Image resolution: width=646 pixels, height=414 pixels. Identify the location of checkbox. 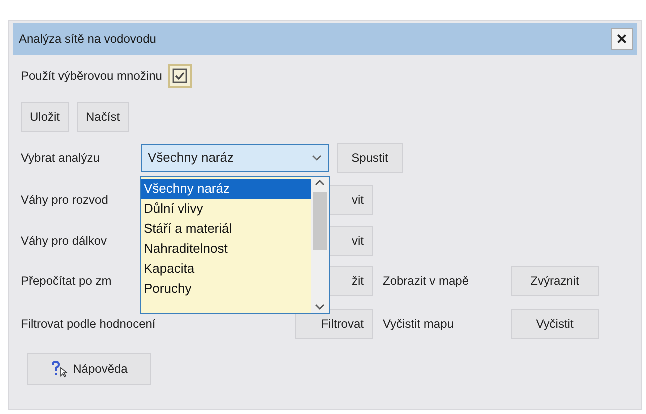
(180, 76).